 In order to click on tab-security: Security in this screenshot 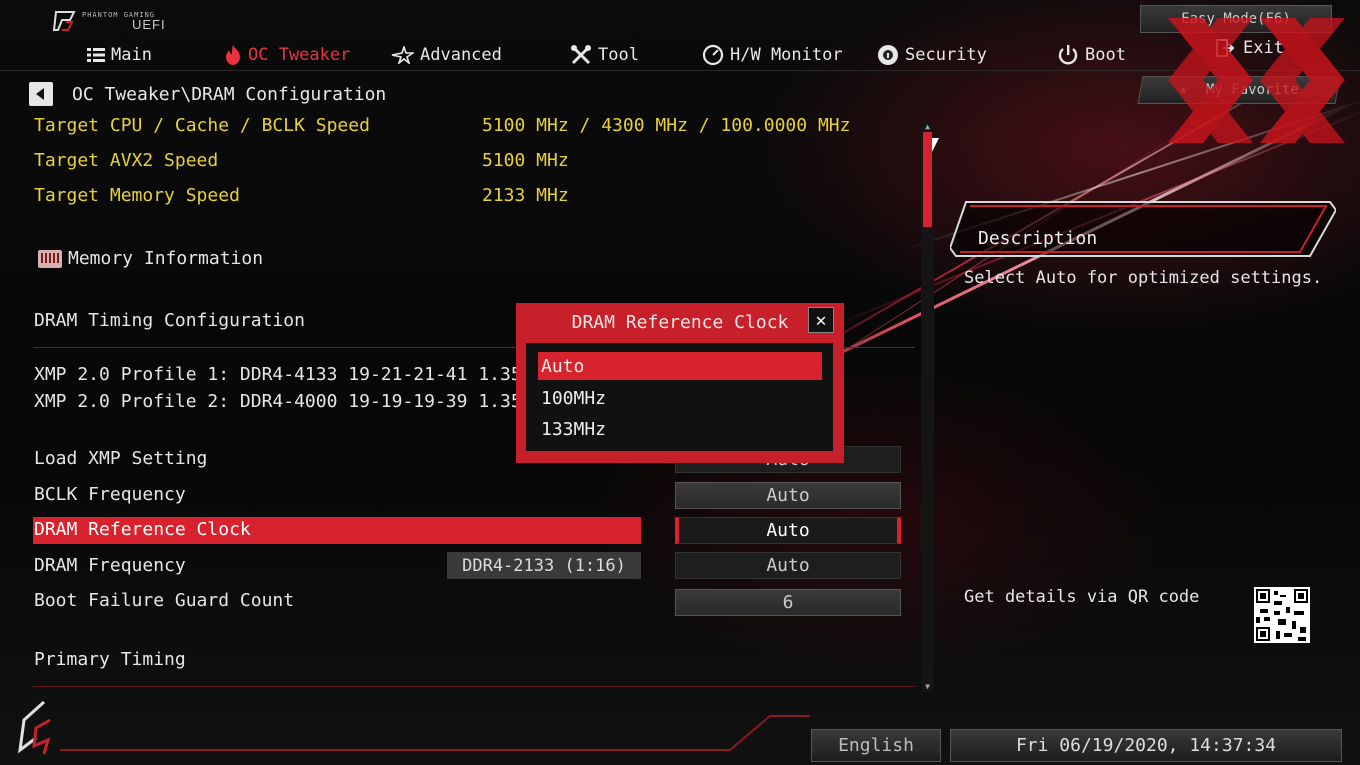, I will do `click(932, 55)`.